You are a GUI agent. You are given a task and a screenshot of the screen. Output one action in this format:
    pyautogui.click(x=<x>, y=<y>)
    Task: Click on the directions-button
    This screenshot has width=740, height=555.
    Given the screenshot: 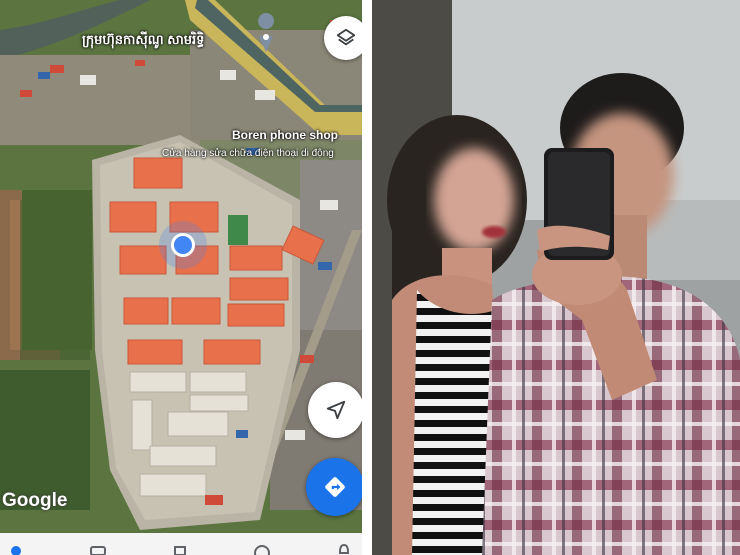 What is the action you would take?
    pyautogui.click(x=334, y=487)
    